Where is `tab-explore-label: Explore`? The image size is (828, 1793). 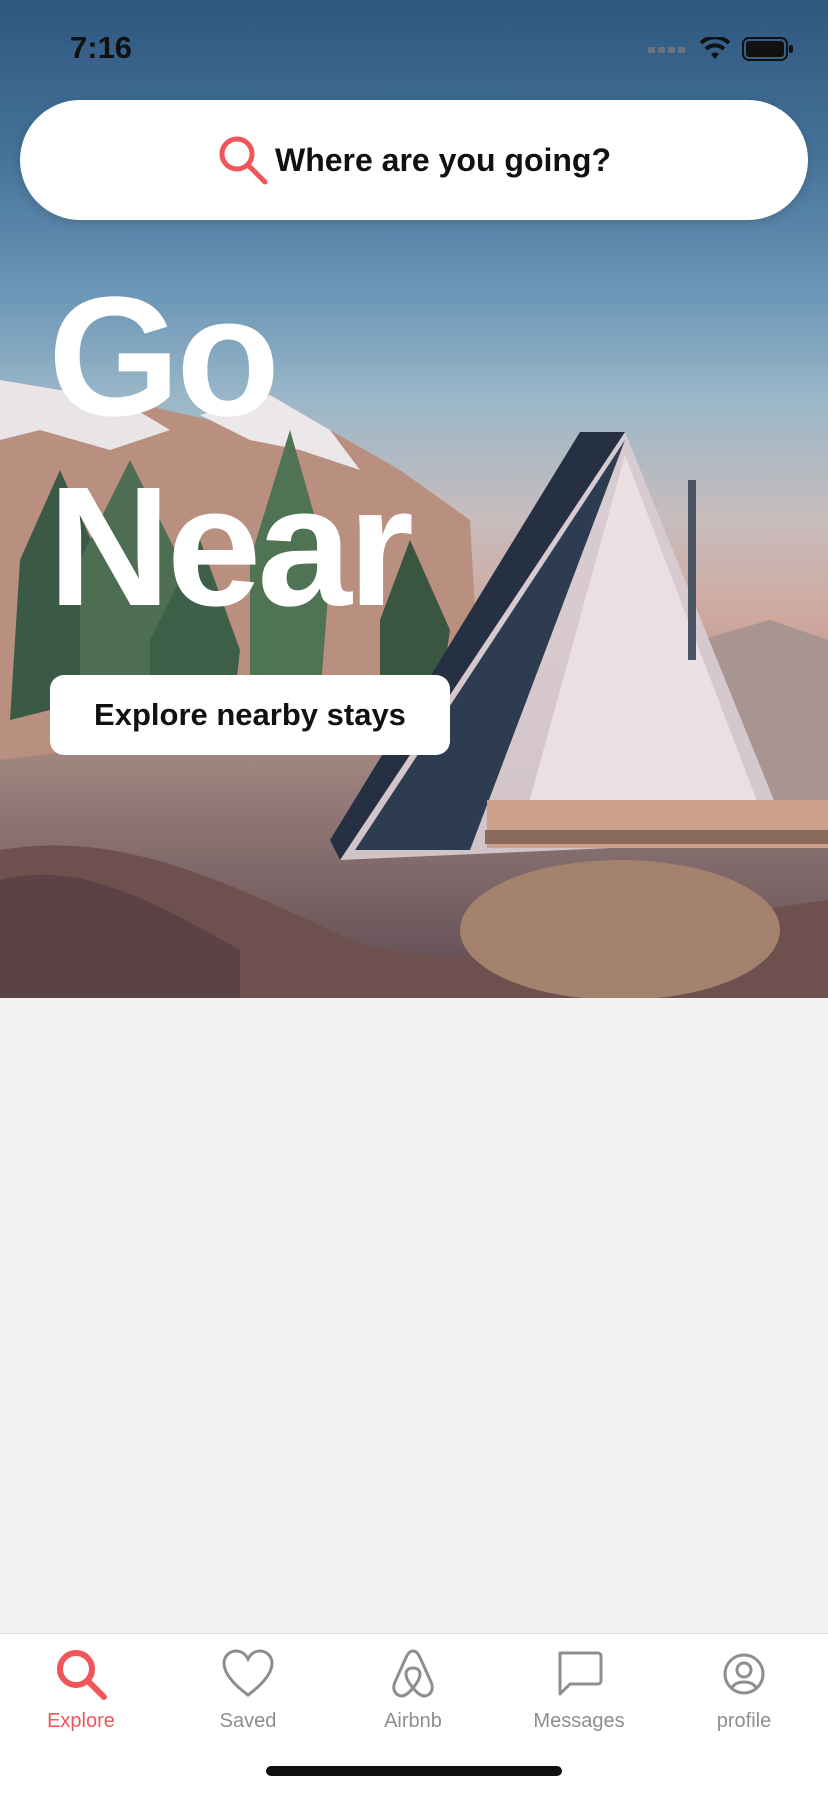 tab-explore-label: Explore is located at coordinates (81, 1721).